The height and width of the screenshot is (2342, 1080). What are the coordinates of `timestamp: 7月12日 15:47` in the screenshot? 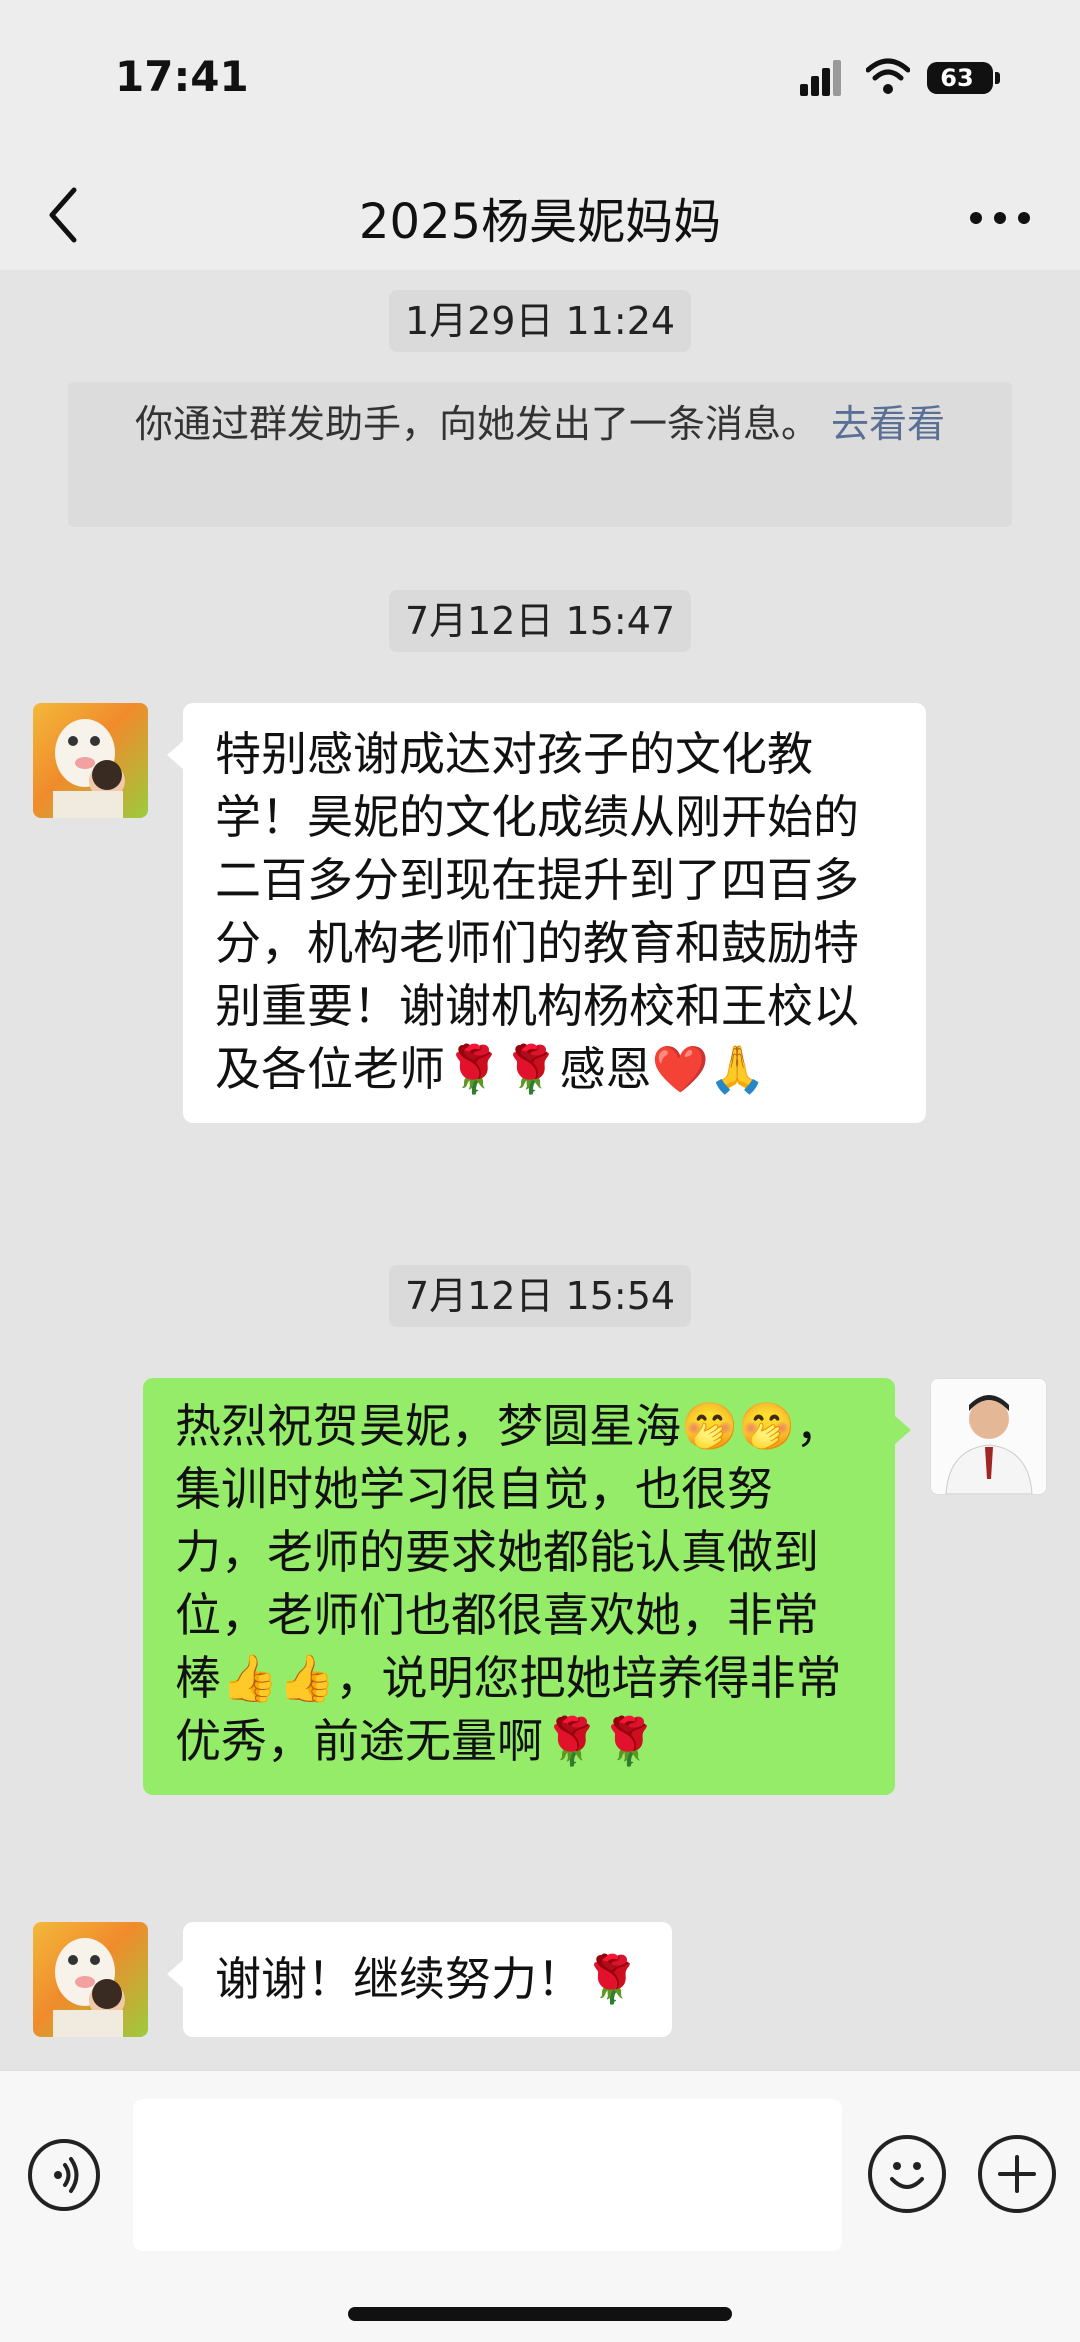 It's located at (540, 621).